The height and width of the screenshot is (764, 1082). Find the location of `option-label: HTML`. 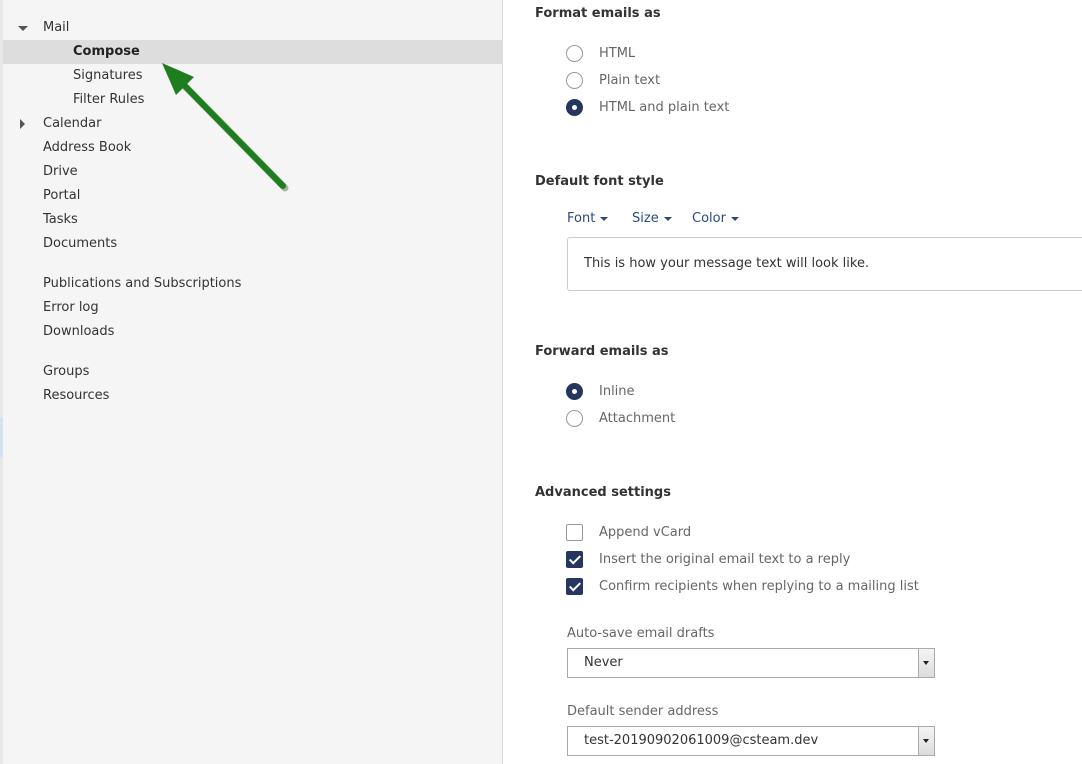

option-label: HTML is located at coordinates (617, 53).